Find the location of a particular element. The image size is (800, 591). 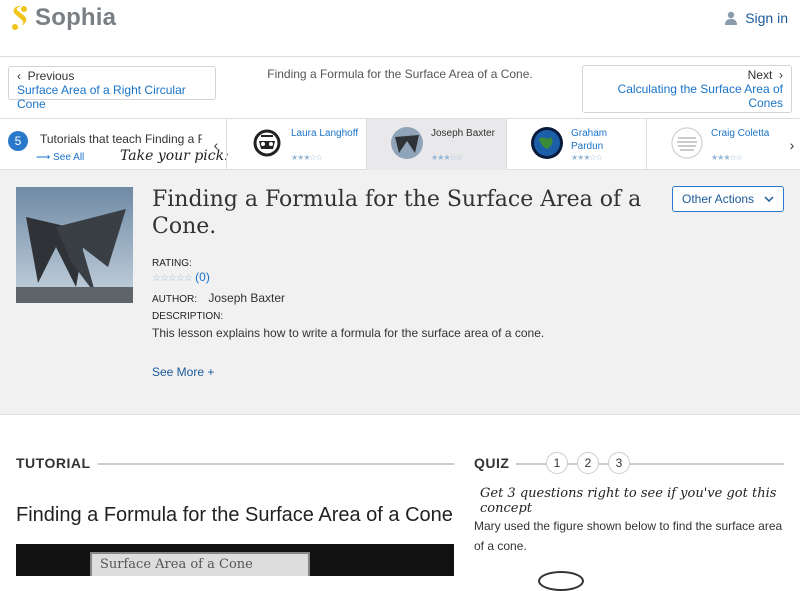

tutorial-author: Joseph Baxter is located at coordinates (463, 133).